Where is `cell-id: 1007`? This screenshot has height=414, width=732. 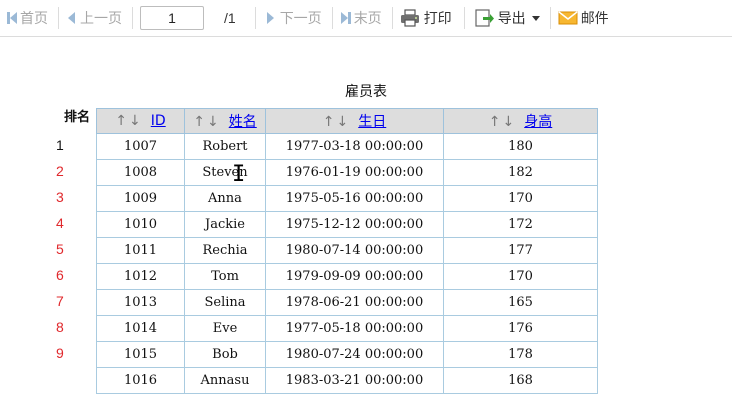 cell-id: 1007 is located at coordinates (140, 146).